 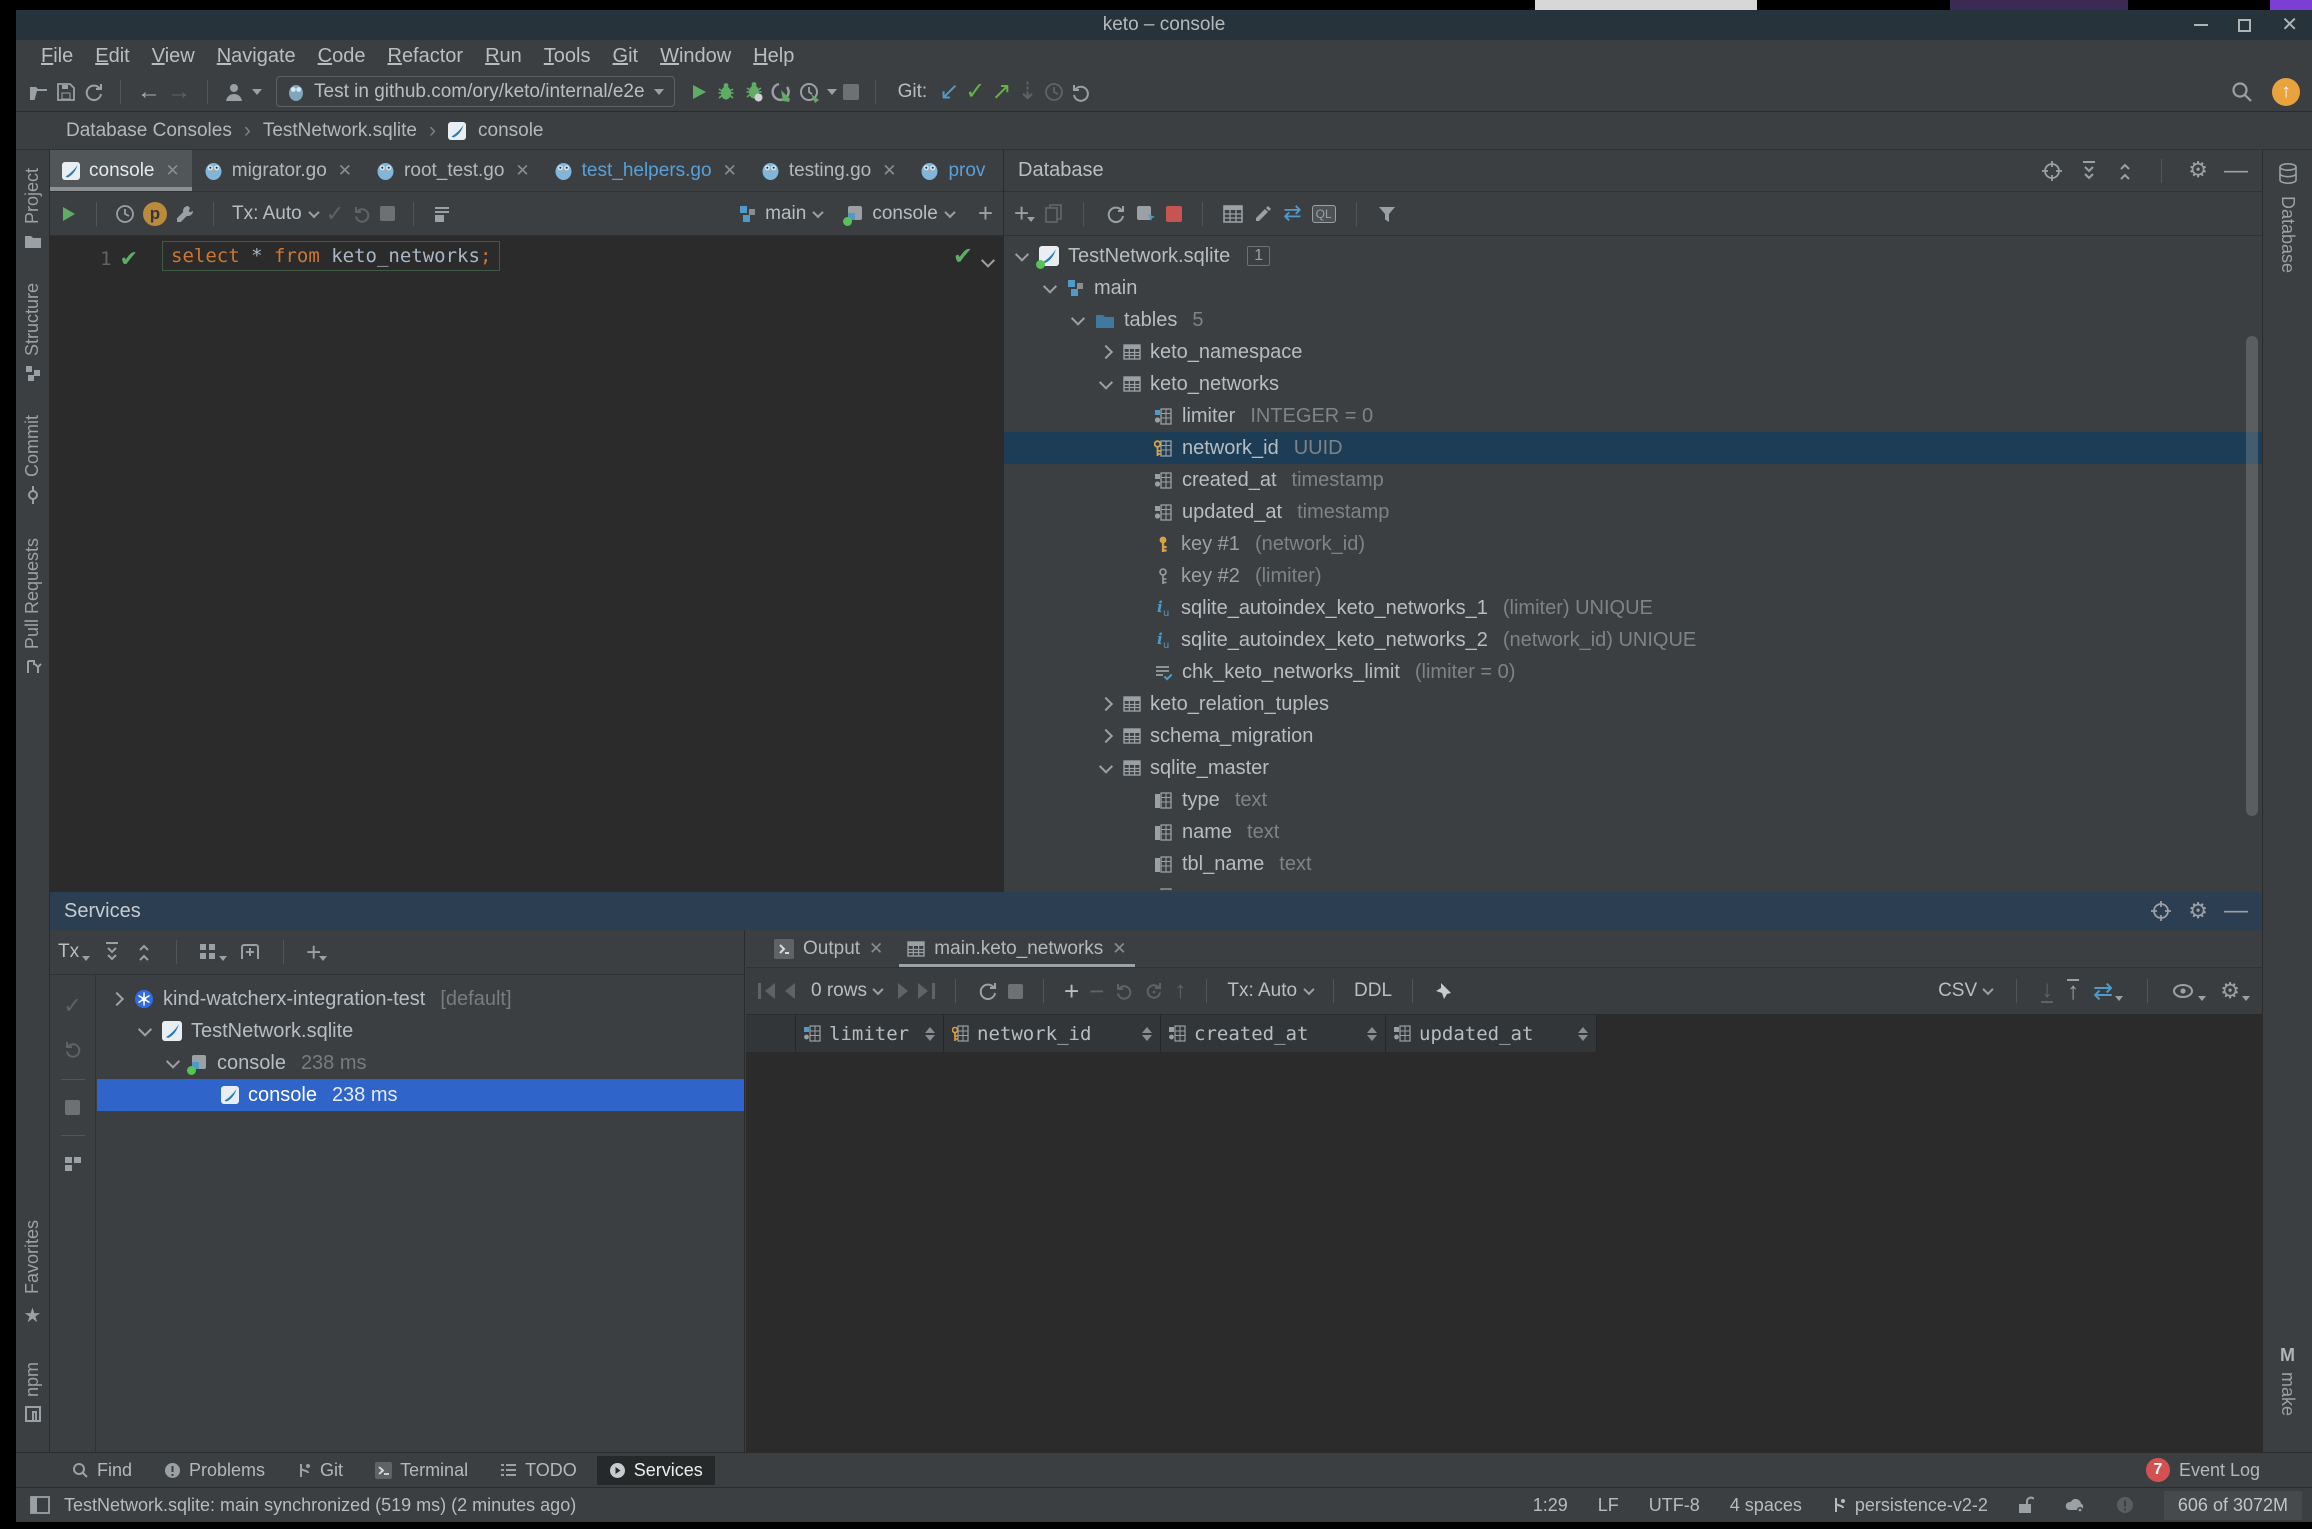 What do you see at coordinates (1491, 1033) in the screenshot?
I see `column-header-updated-at: updated_at` at bounding box center [1491, 1033].